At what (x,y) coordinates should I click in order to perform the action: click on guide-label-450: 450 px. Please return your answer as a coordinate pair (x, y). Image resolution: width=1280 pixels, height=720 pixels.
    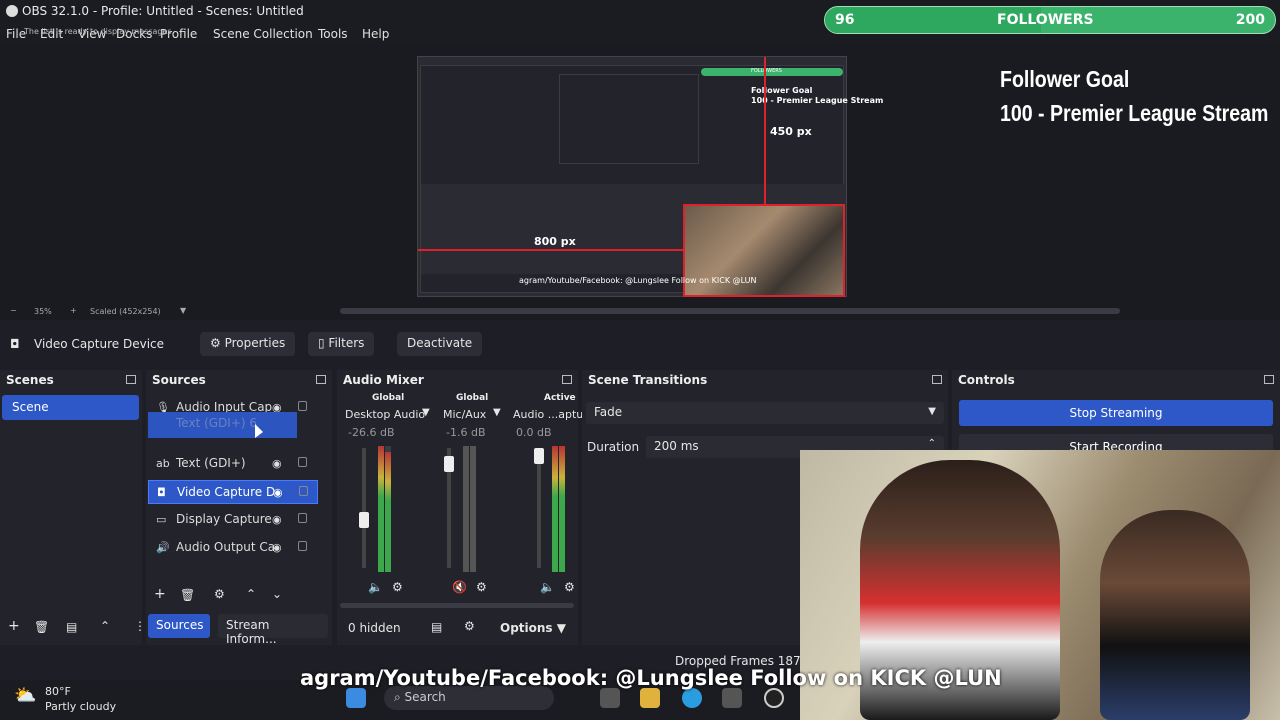
    Looking at the image, I should click on (791, 131).